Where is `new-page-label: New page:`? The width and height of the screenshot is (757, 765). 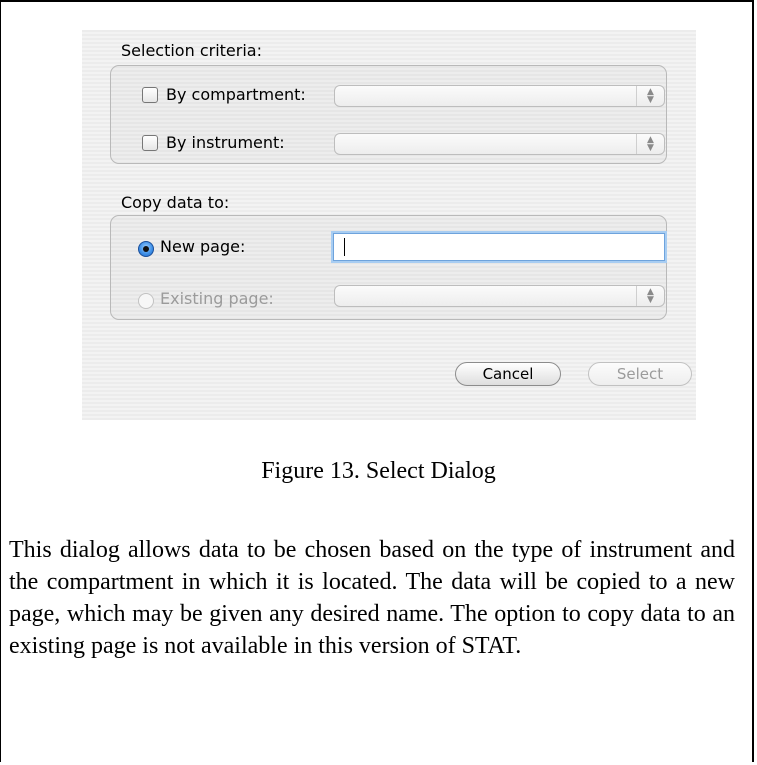 new-page-label: New page: is located at coordinates (202, 246).